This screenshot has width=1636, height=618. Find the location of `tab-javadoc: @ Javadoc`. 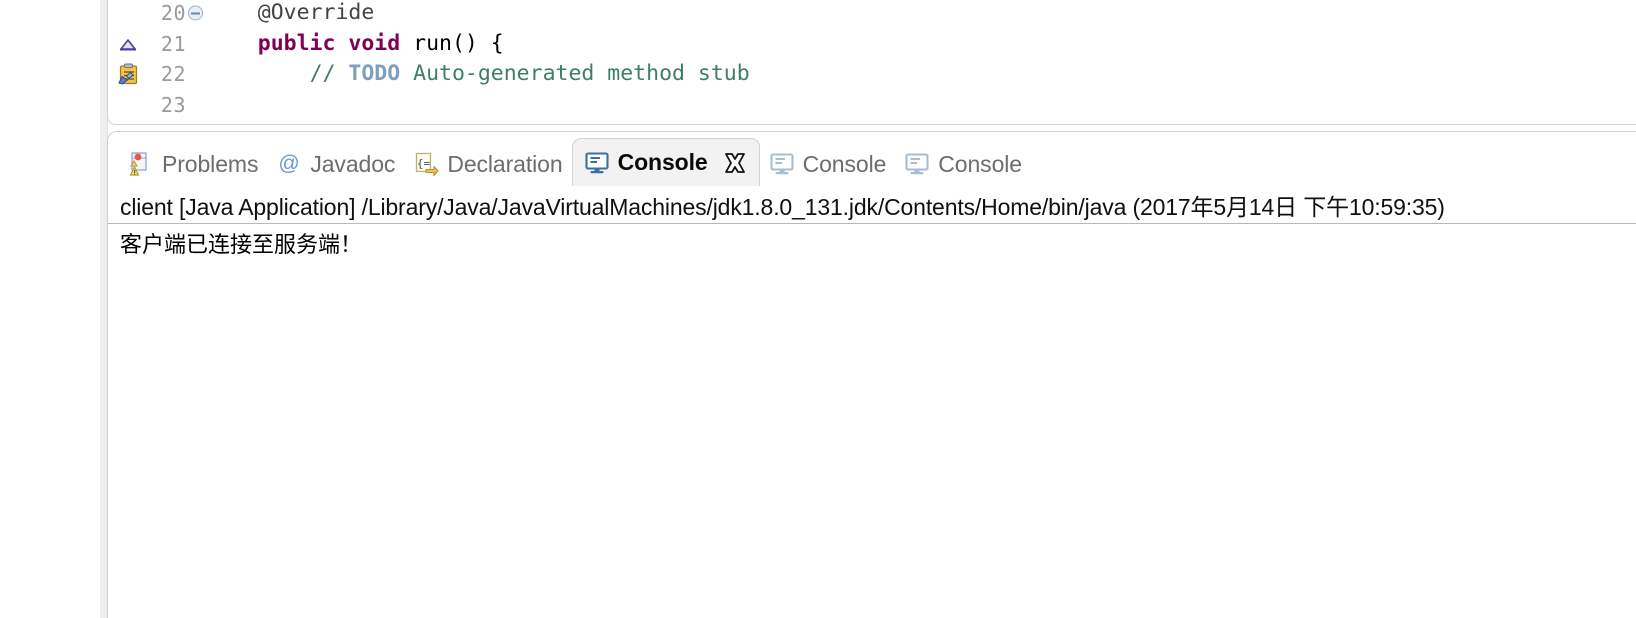

tab-javadoc: @ Javadoc is located at coordinates (335, 164).